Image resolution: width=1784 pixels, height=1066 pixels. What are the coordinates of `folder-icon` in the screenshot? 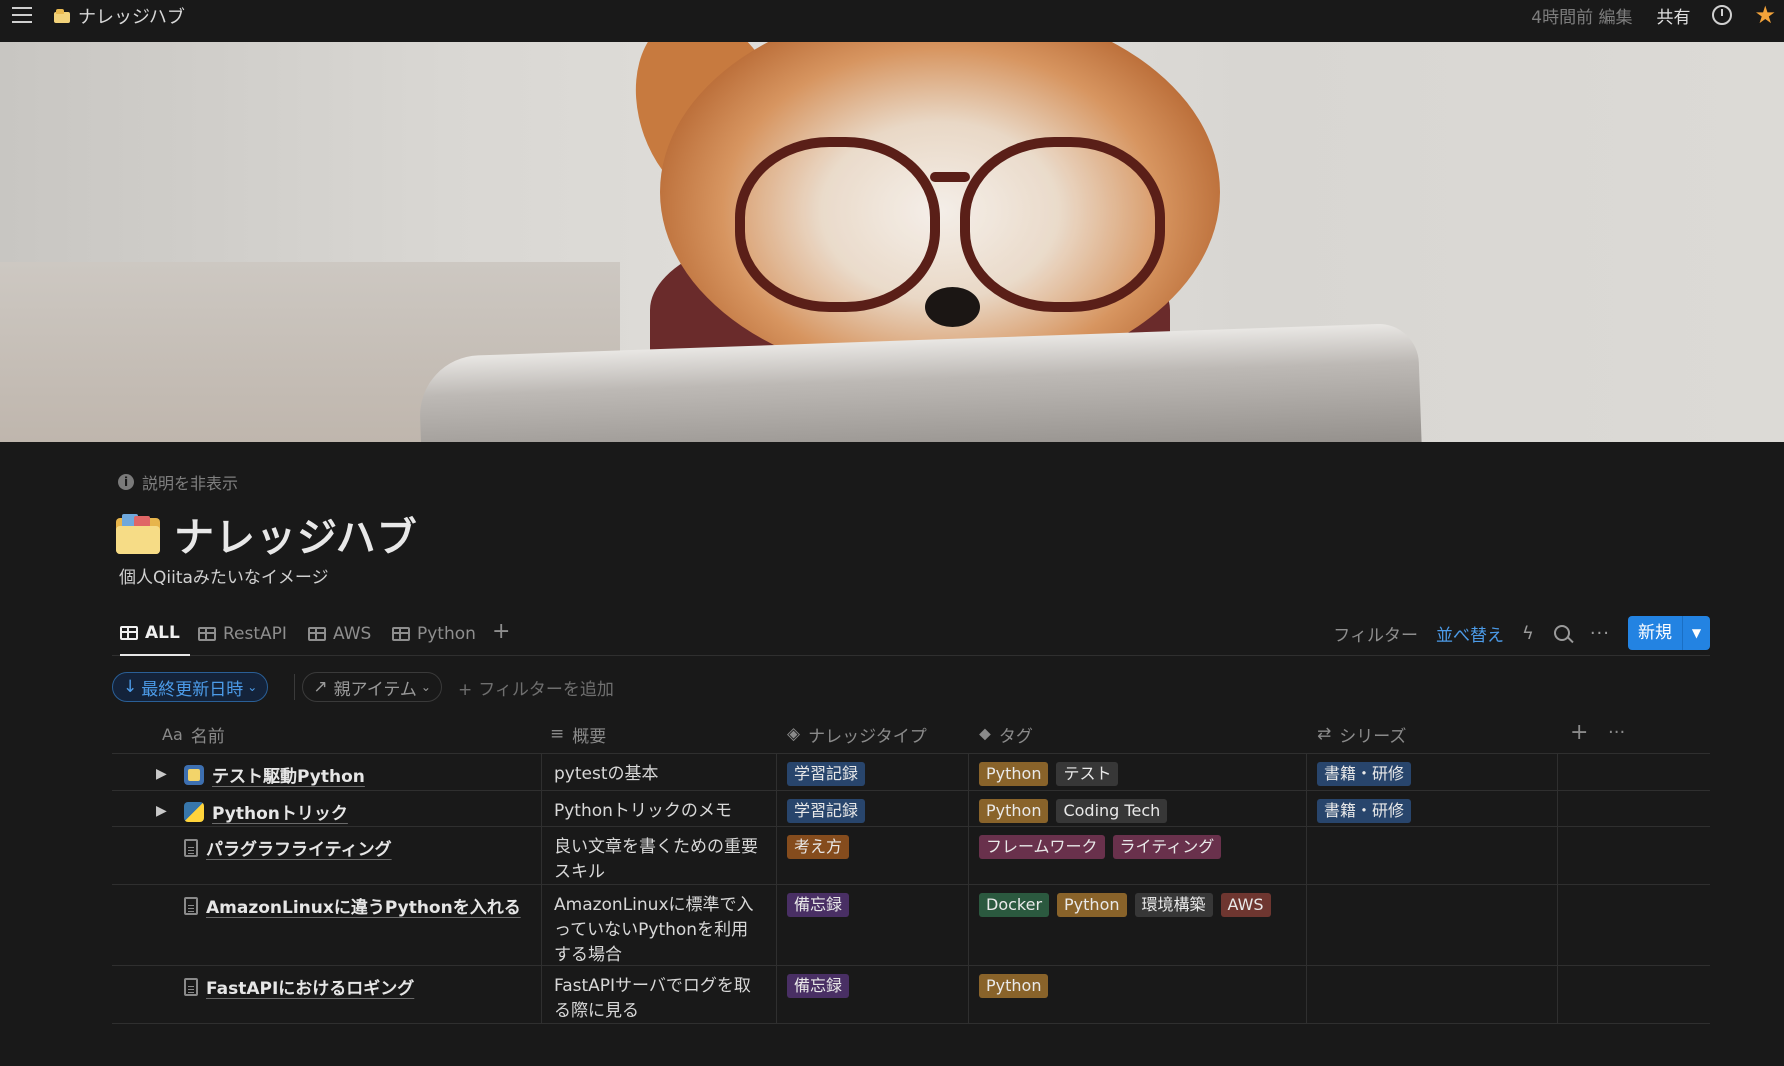 It's located at (138, 534).